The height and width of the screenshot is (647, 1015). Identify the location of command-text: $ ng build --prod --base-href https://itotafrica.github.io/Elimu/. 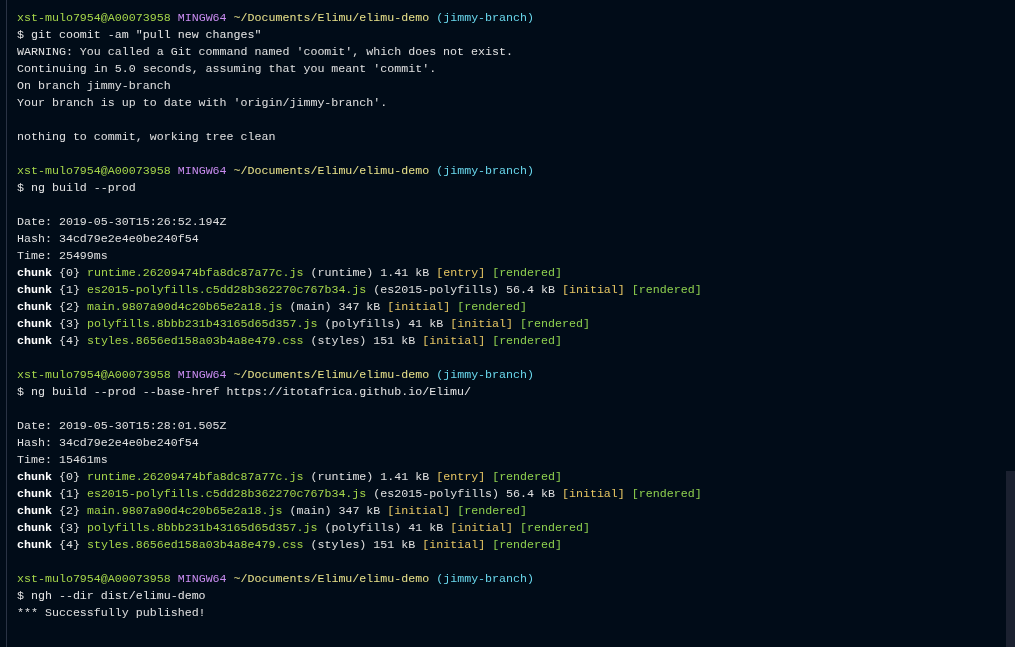
(244, 392).